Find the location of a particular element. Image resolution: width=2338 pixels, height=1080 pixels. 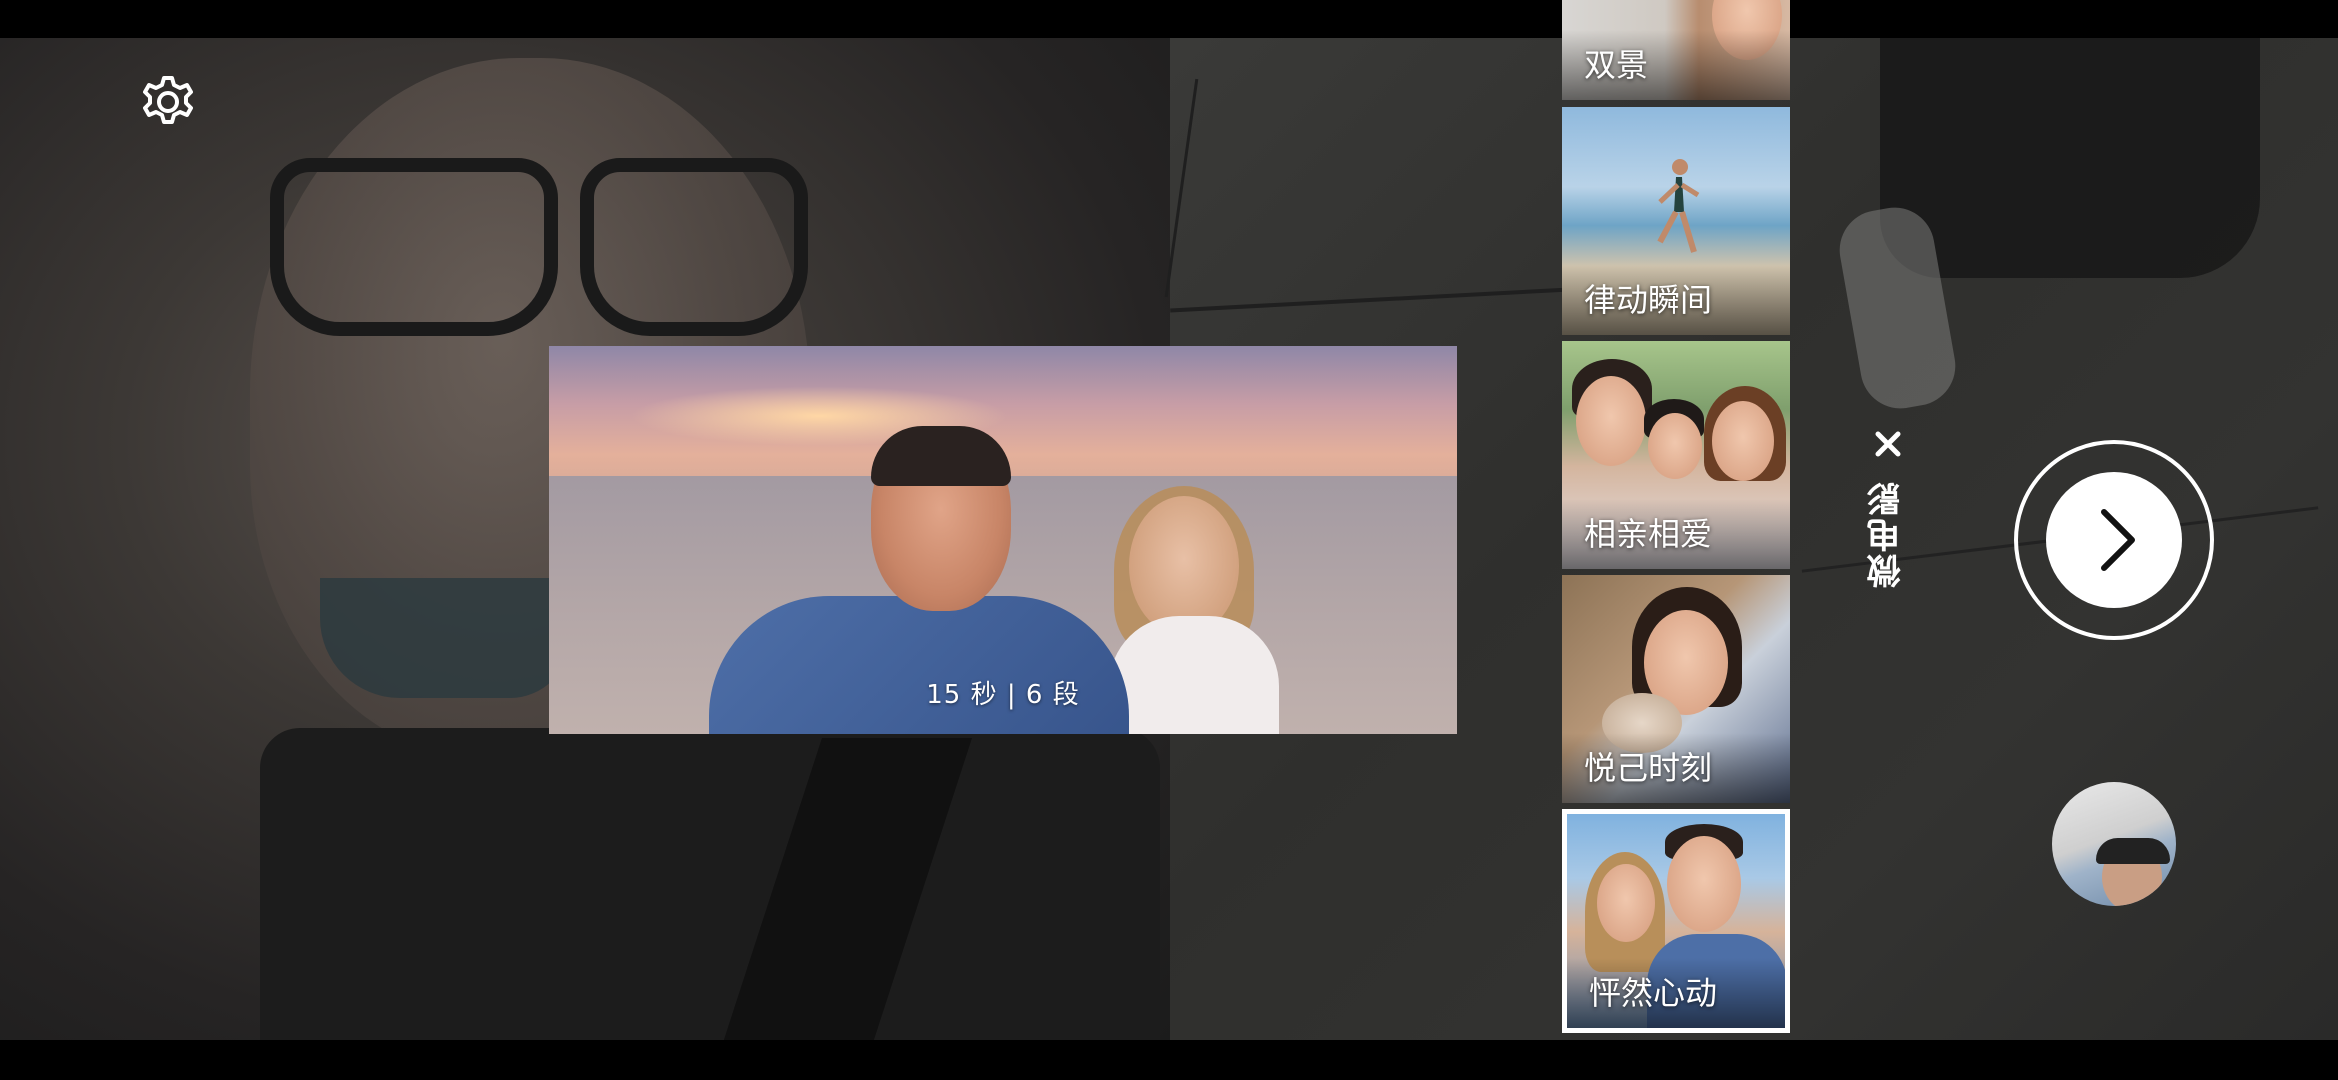

template-item-self-joy: 悦己时刻 is located at coordinates (1676, 689).